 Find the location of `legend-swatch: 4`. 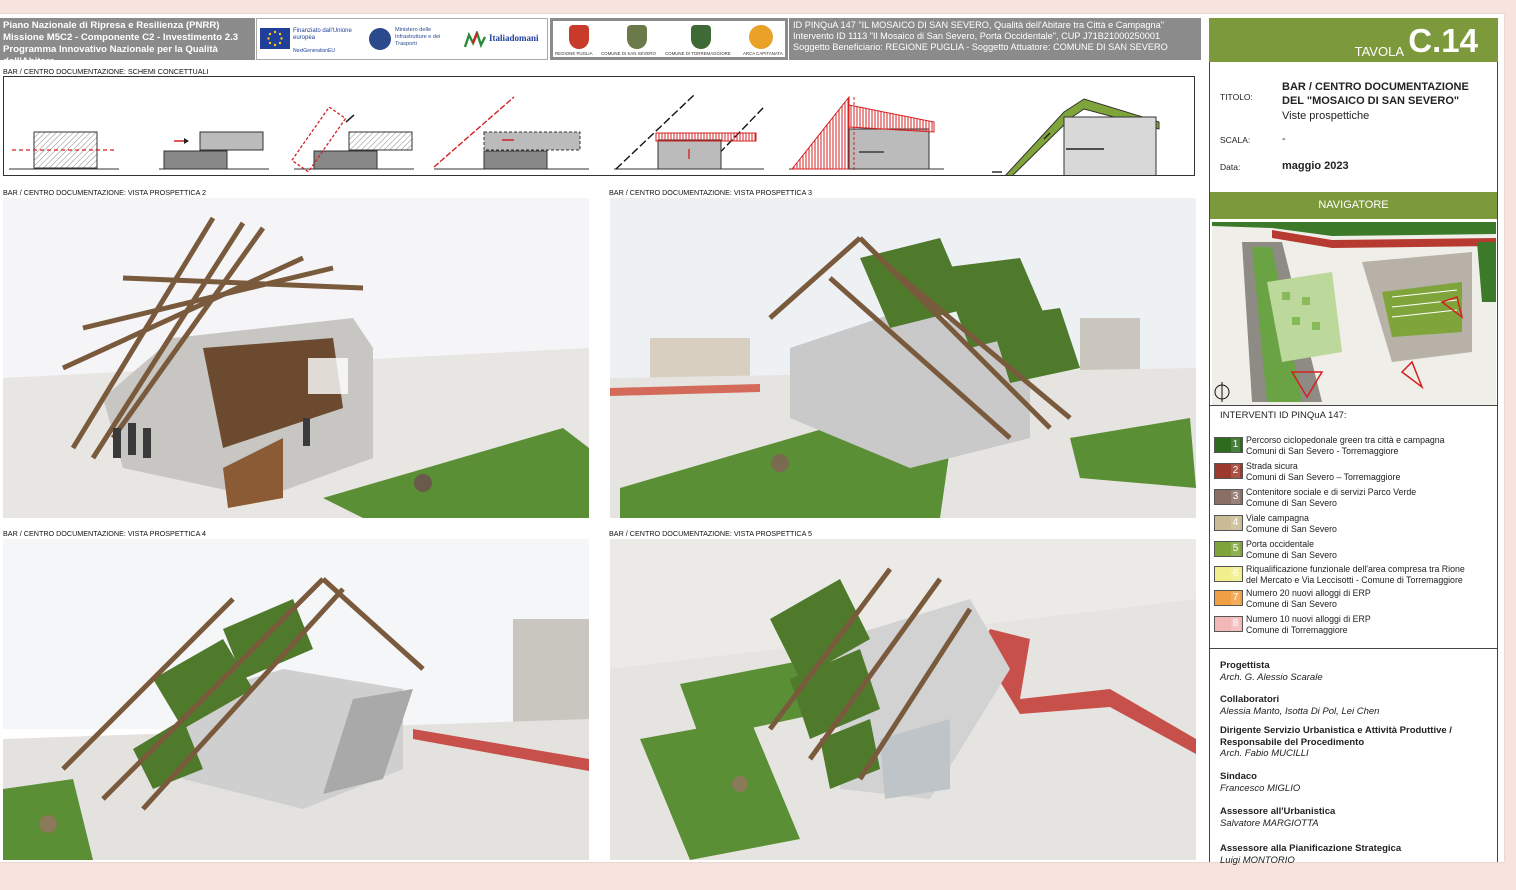

legend-swatch: 4 is located at coordinates (1228, 523).